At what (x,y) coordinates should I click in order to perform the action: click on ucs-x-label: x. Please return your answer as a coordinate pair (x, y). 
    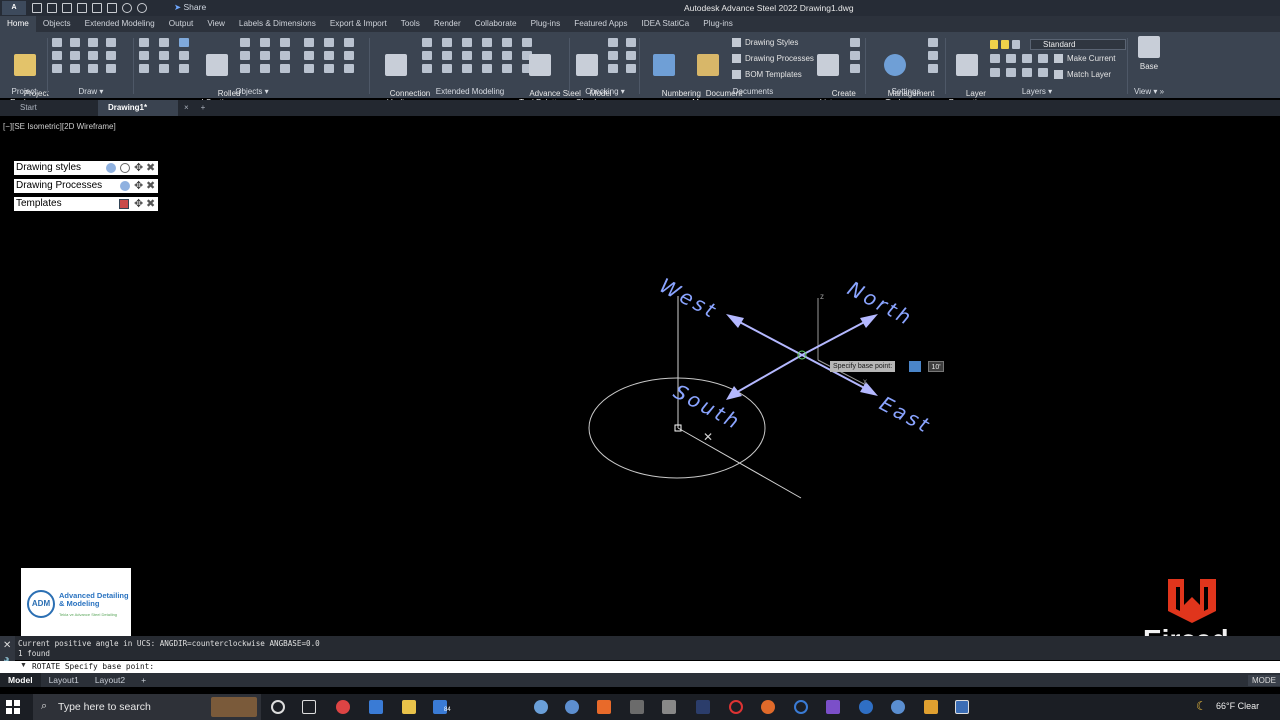
    Looking at the image, I should click on (865, 381).